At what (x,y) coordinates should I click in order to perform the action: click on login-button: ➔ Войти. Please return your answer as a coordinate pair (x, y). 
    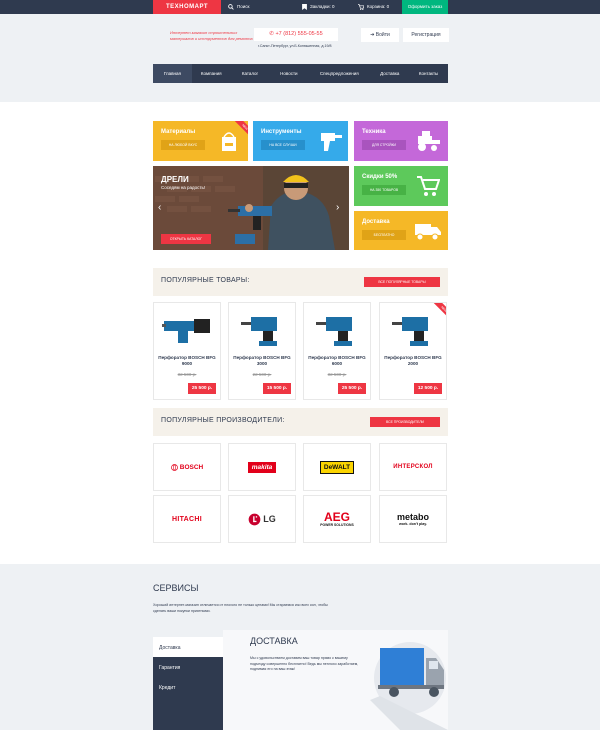
    Looking at the image, I should click on (380, 35).